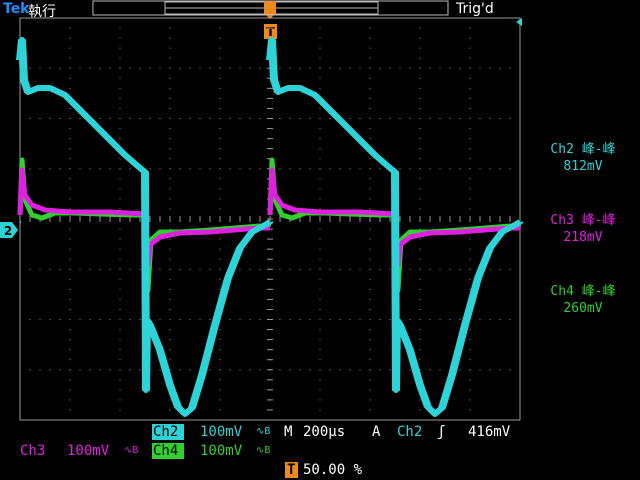 This screenshot has height=480, width=640. What do you see at coordinates (165, 432) in the screenshot?
I see `ch2-label: Ch2` at bounding box center [165, 432].